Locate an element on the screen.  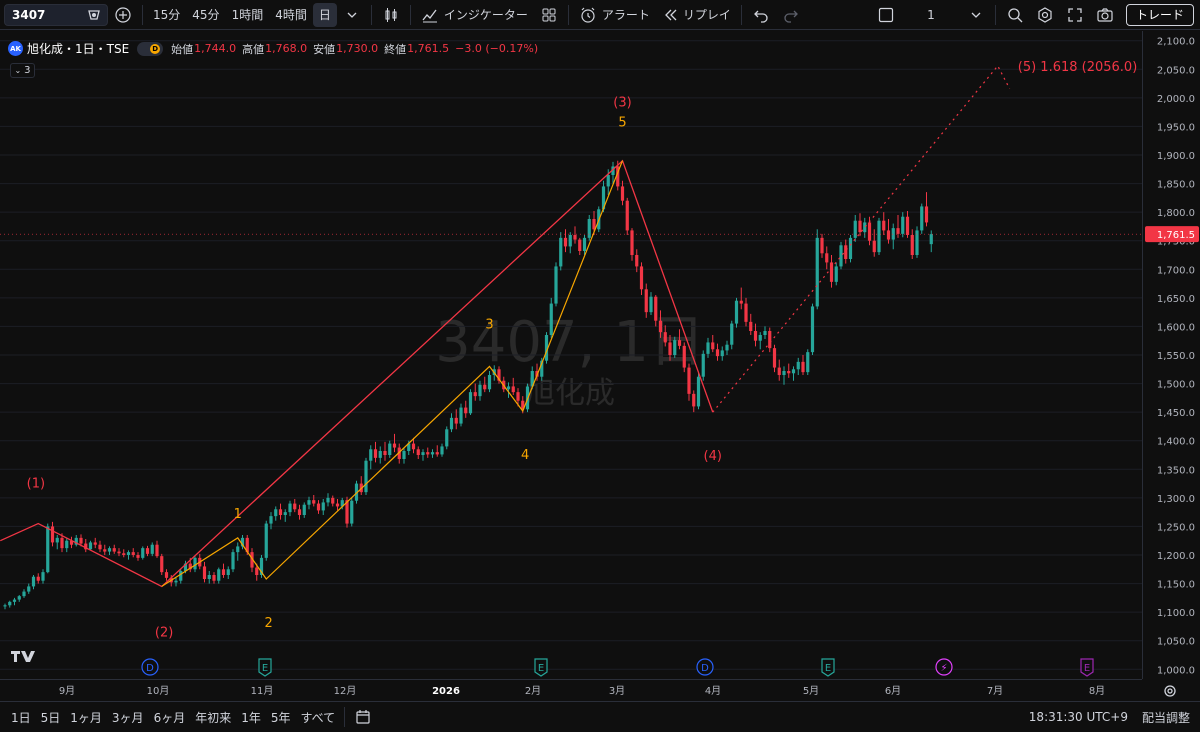
axis-settings-button is located at coordinates (1170, 691).